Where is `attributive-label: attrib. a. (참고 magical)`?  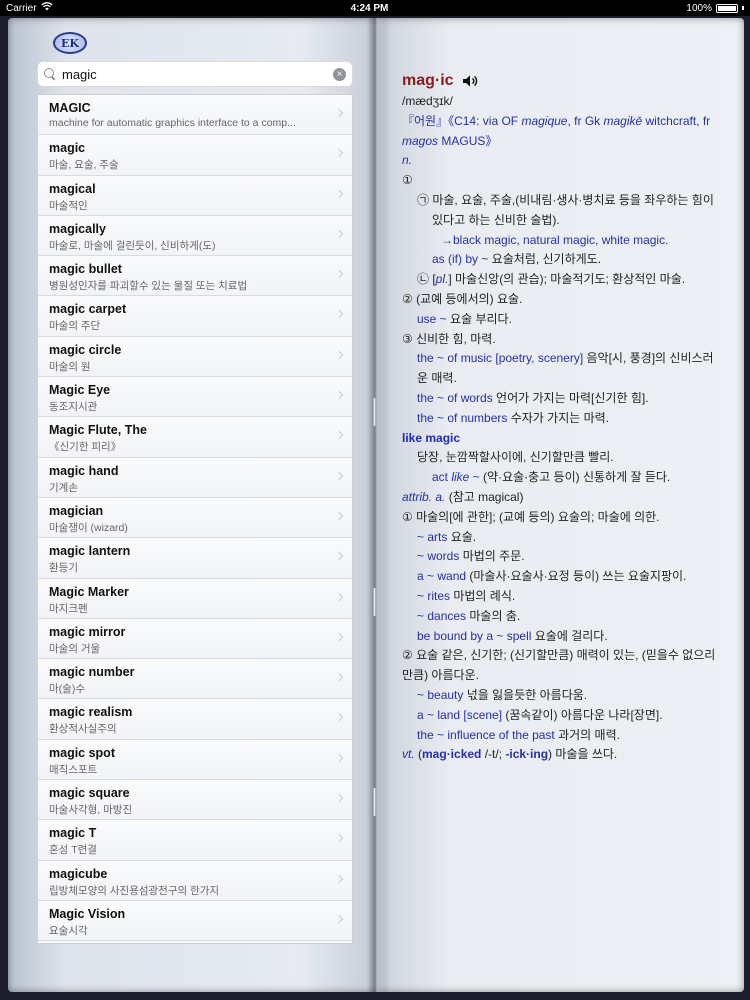 attributive-label: attrib. a. (참고 magical) is located at coordinates (562, 498).